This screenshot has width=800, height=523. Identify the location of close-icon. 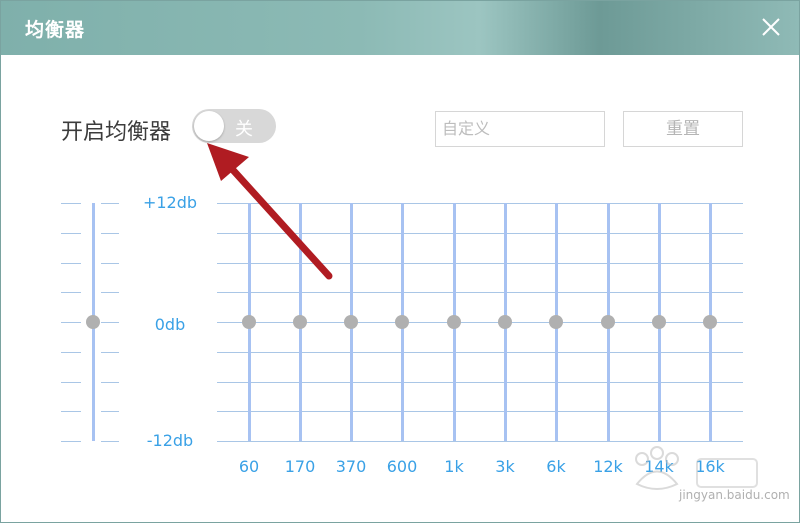
(771, 27).